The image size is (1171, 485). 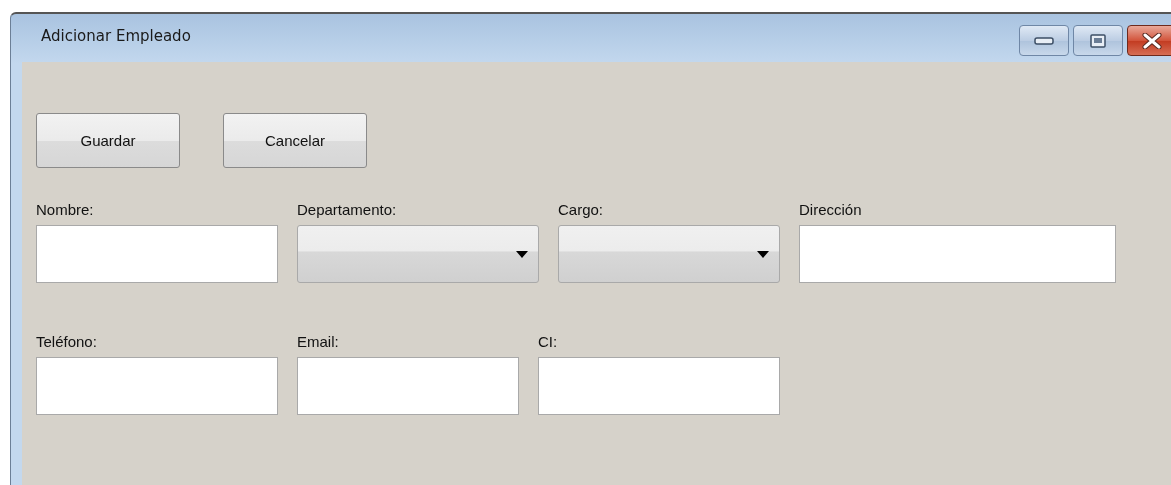 I want to click on field-label: Cargo:, so click(x=581, y=210).